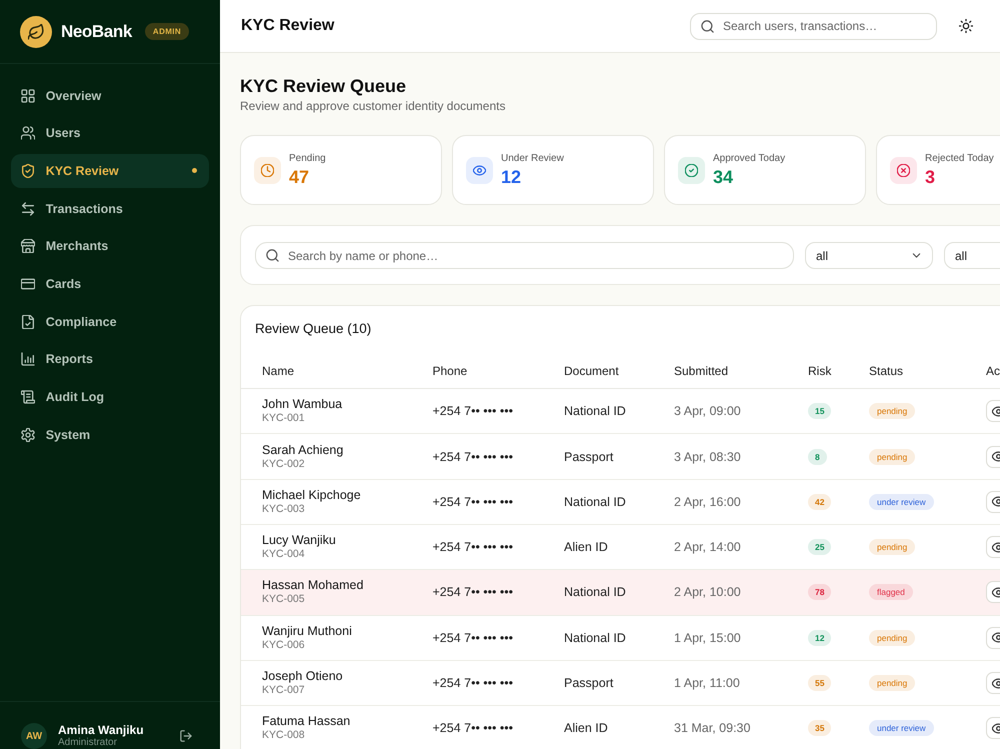 This screenshot has height=749, width=1000. Describe the element at coordinates (930, 177) in the screenshot. I see `stat-value: 3` at that location.